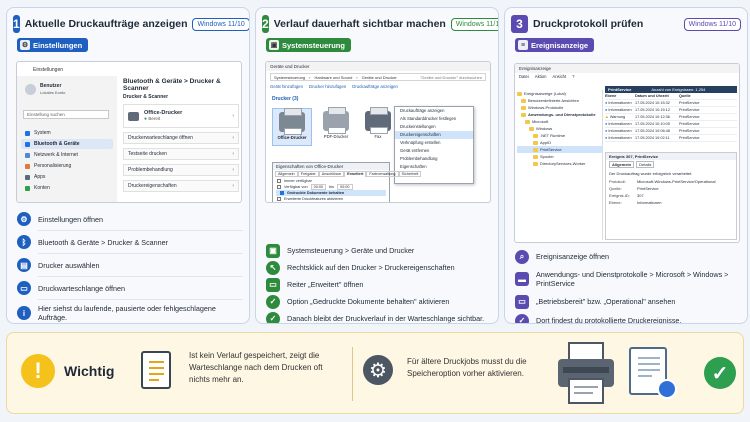 This screenshot has width=750, height=422. I want to click on sidebar-item-label: Apps, so click(40, 177).